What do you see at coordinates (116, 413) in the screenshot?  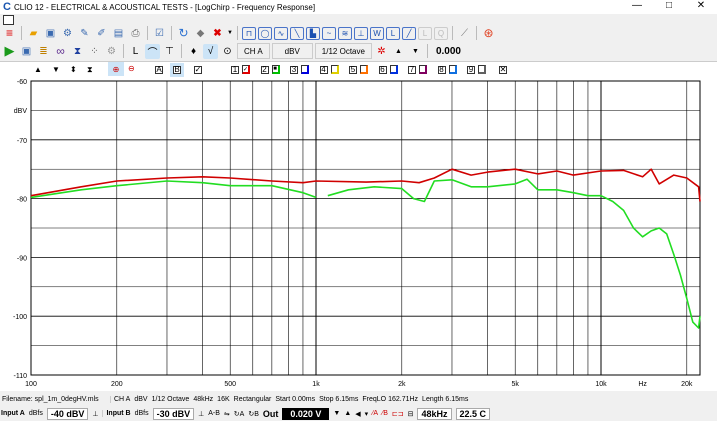 I see `input-b-label: Input B` at bounding box center [116, 413].